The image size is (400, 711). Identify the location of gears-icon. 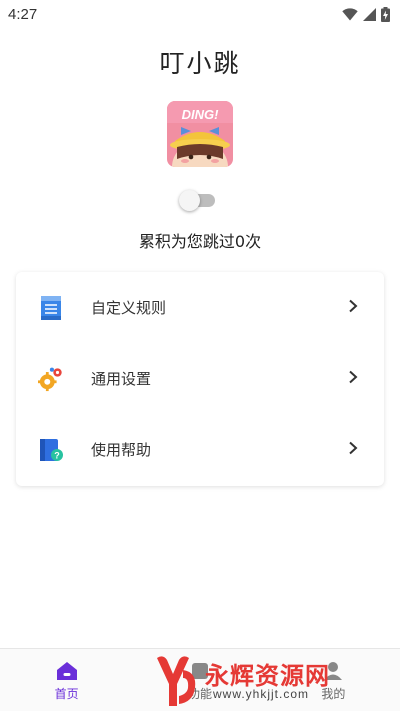
(51, 379).